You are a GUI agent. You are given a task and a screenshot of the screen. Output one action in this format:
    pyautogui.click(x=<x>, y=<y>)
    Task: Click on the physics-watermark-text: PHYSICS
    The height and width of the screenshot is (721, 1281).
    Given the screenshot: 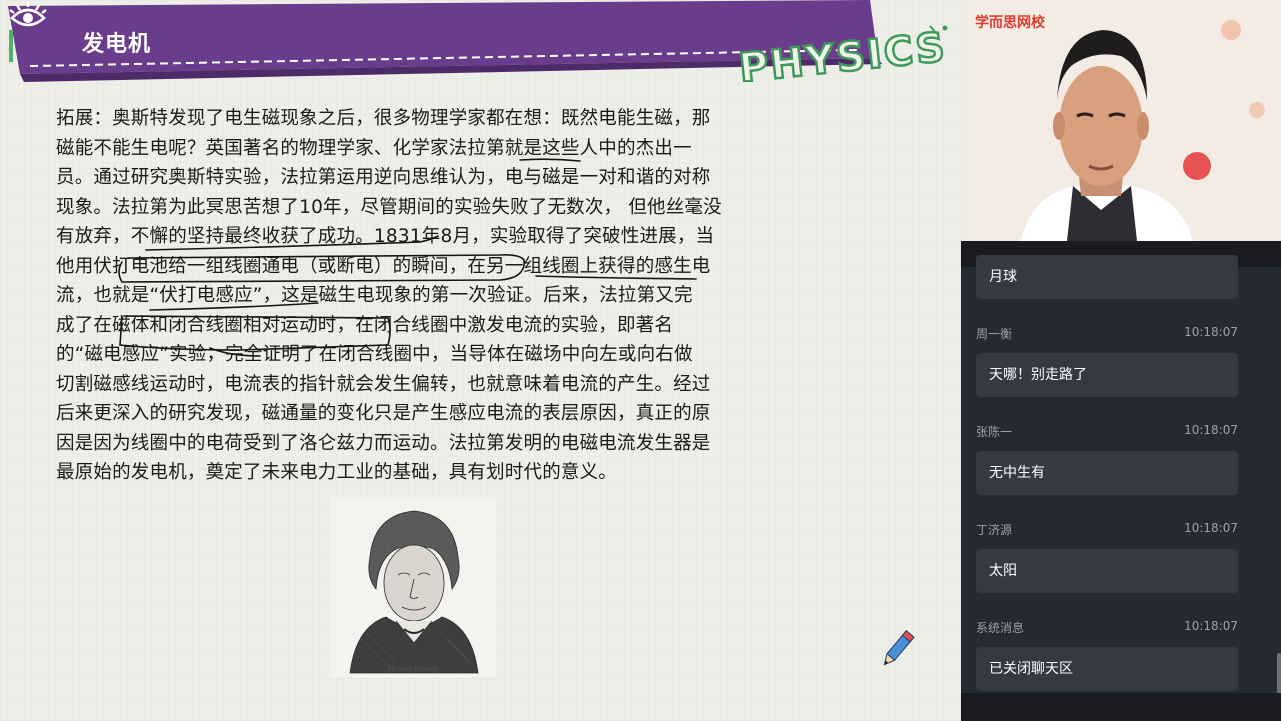 What is the action you would take?
    pyautogui.click(x=843, y=53)
    